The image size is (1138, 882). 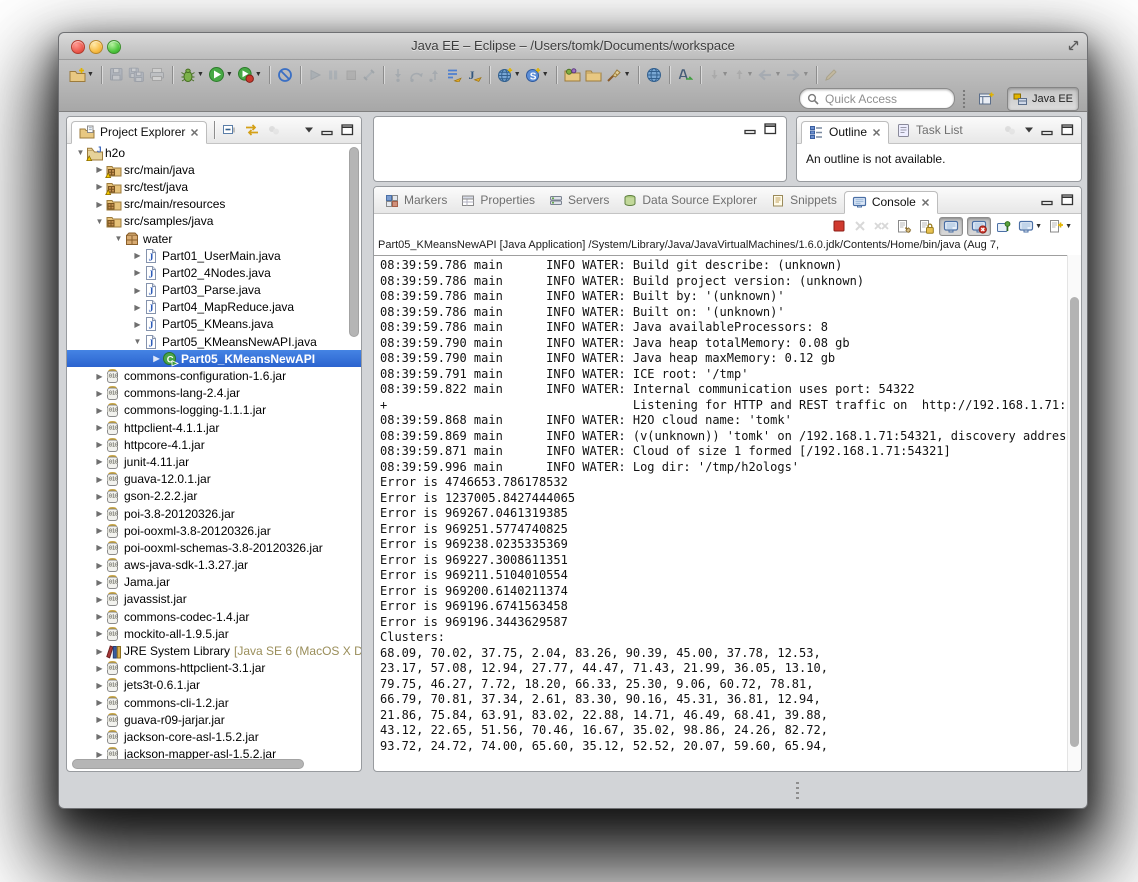 I want to click on tree-item-h2o: ▼ Jh2o, so click(x=214, y=152).